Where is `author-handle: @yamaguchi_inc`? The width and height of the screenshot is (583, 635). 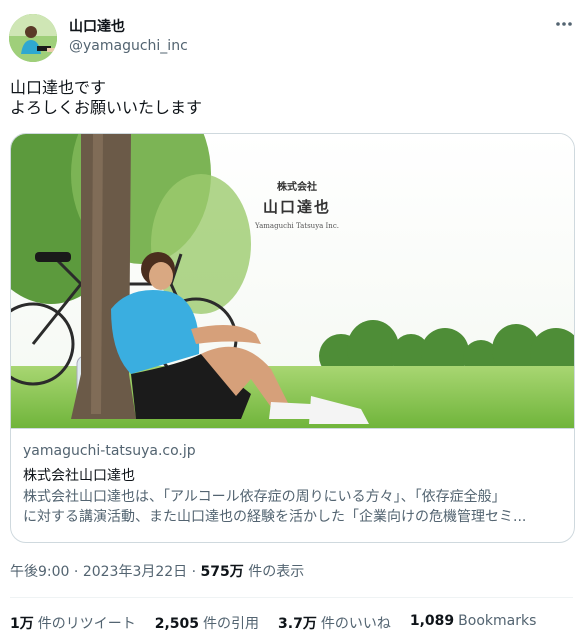 author-handle: @yamaguchi_inc is located at coordinates (128, 46).